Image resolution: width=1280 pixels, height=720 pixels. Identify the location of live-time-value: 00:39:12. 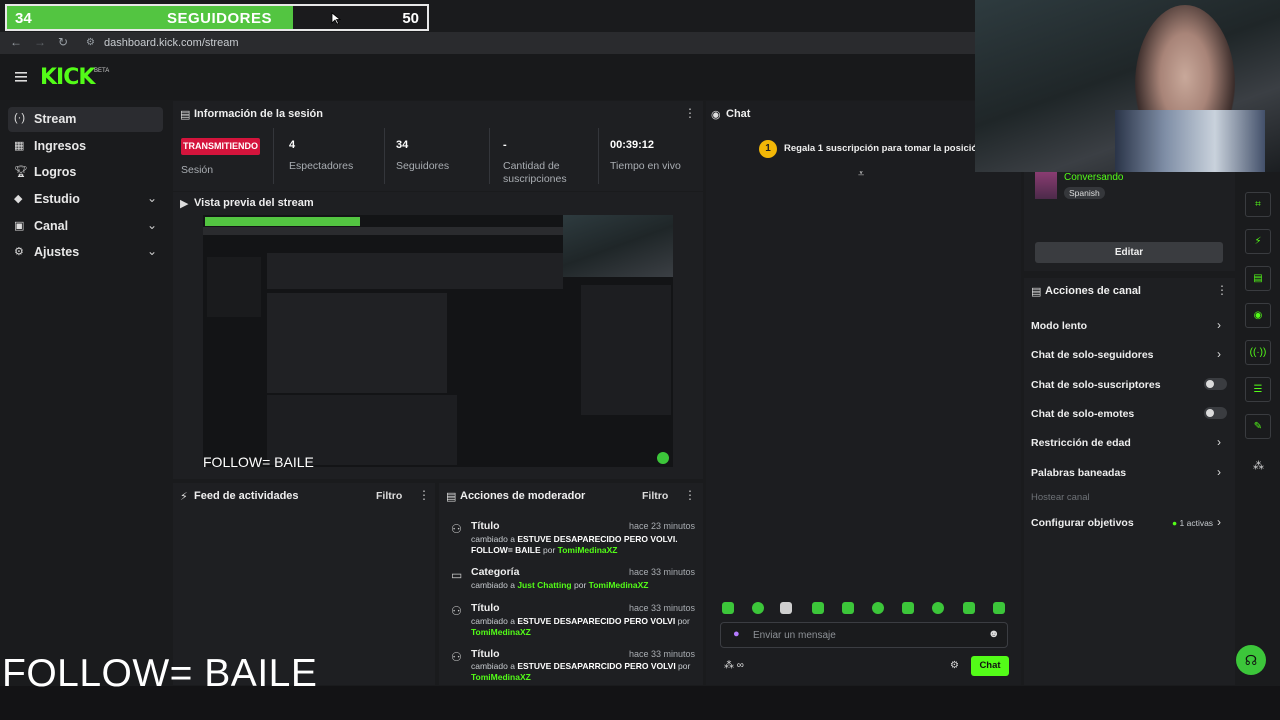
(632, 145).